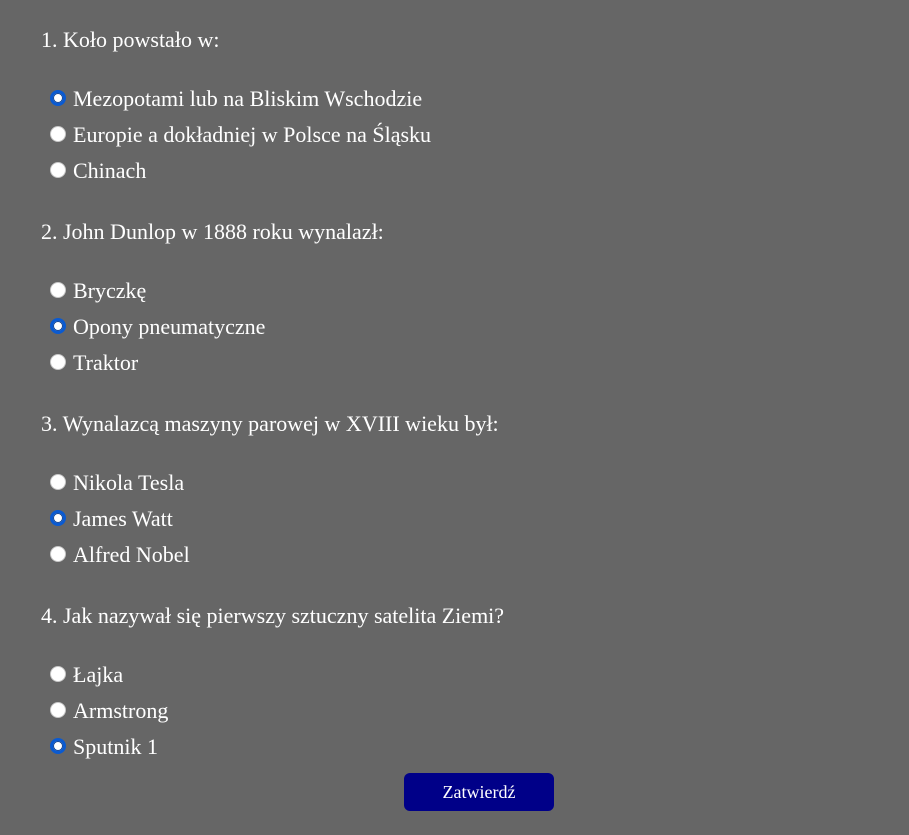 Image resolution: width=909 pixels, height=835 pixels. I want to click on question-text: 1. Koło powstało w:, so click(130, 39).